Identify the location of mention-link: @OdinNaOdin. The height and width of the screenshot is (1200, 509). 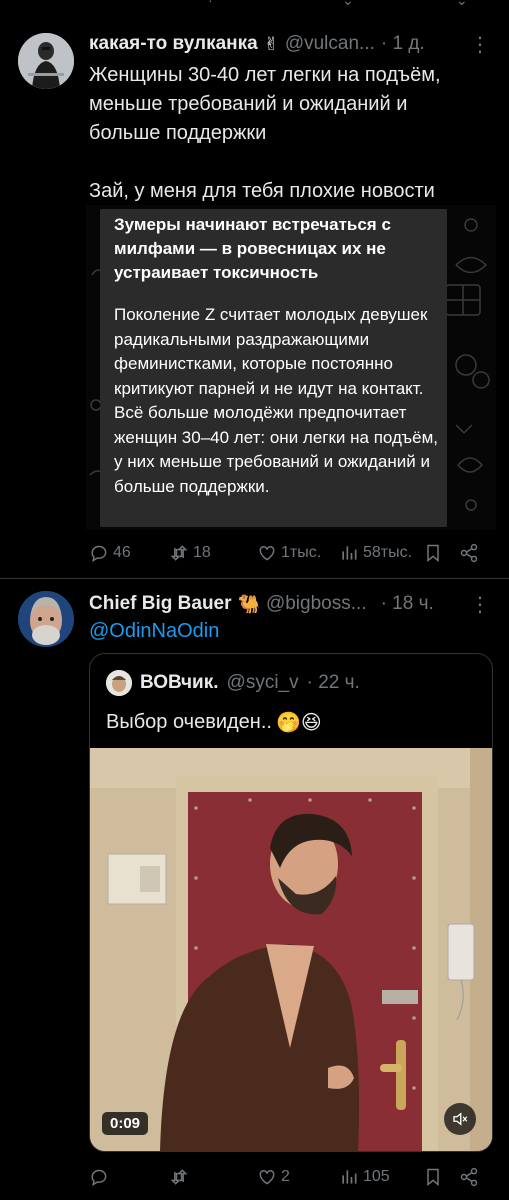
(154, 631).